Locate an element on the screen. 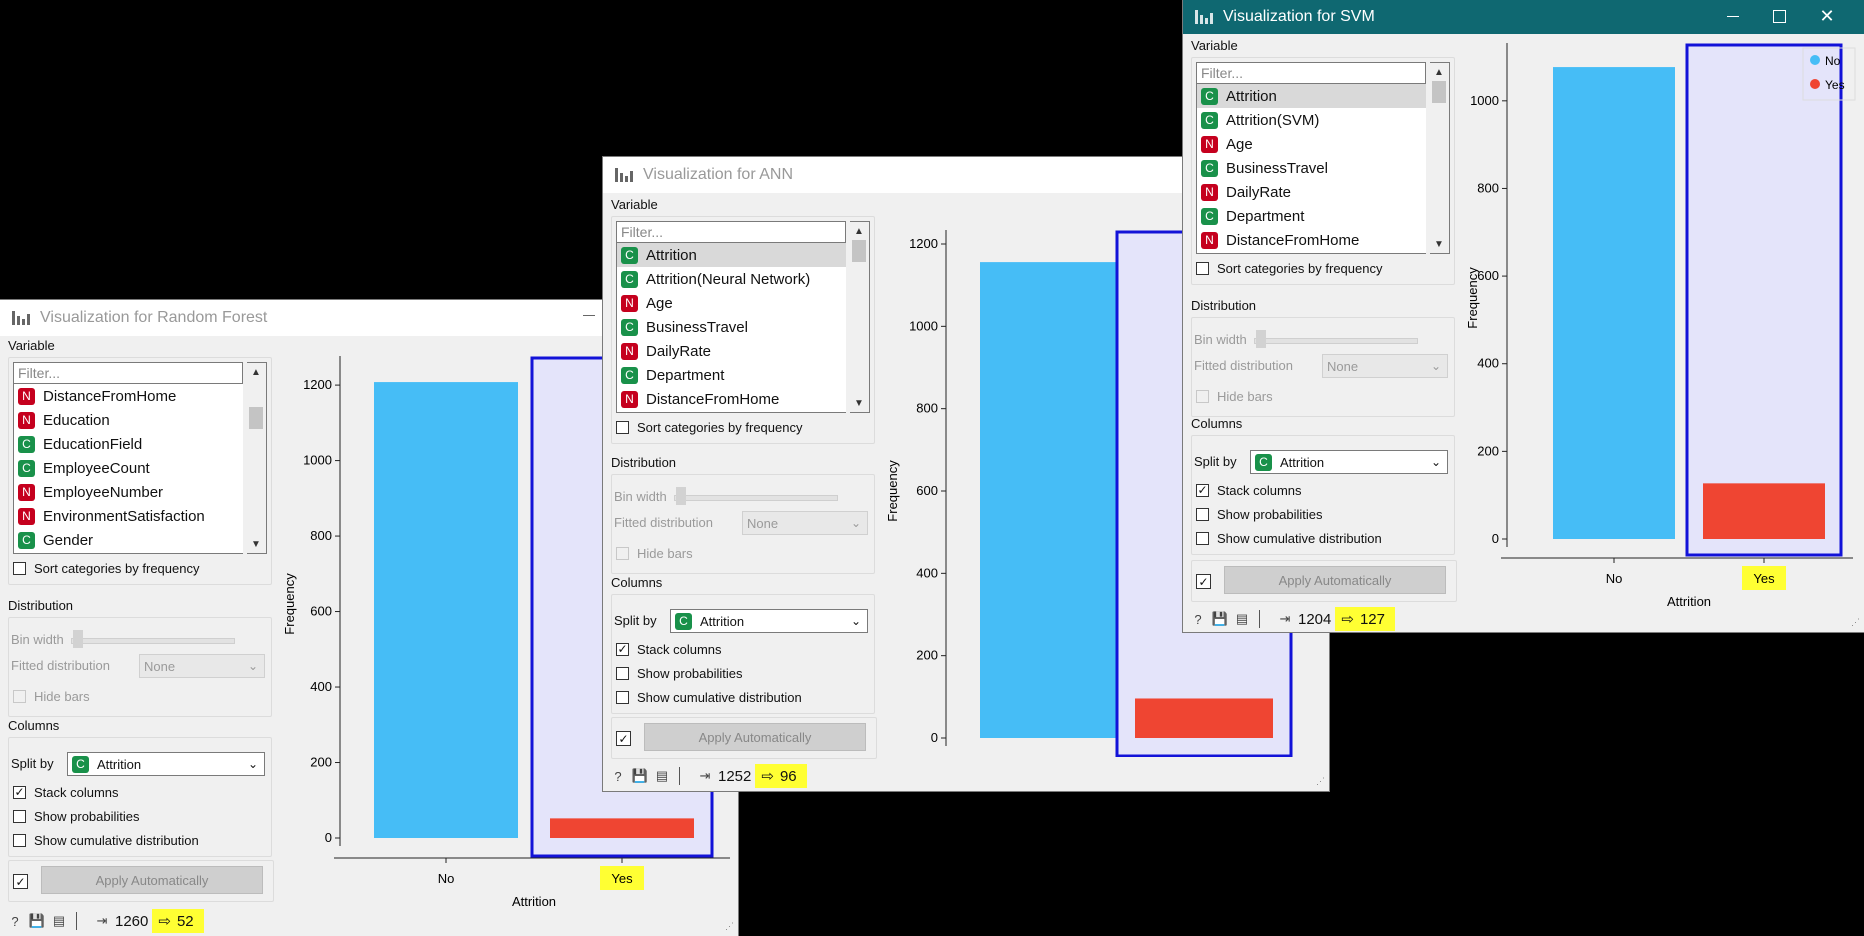 The width and height of the screenshot is (1864, 936). list-item: N Education is located at coordinates (128, 420).